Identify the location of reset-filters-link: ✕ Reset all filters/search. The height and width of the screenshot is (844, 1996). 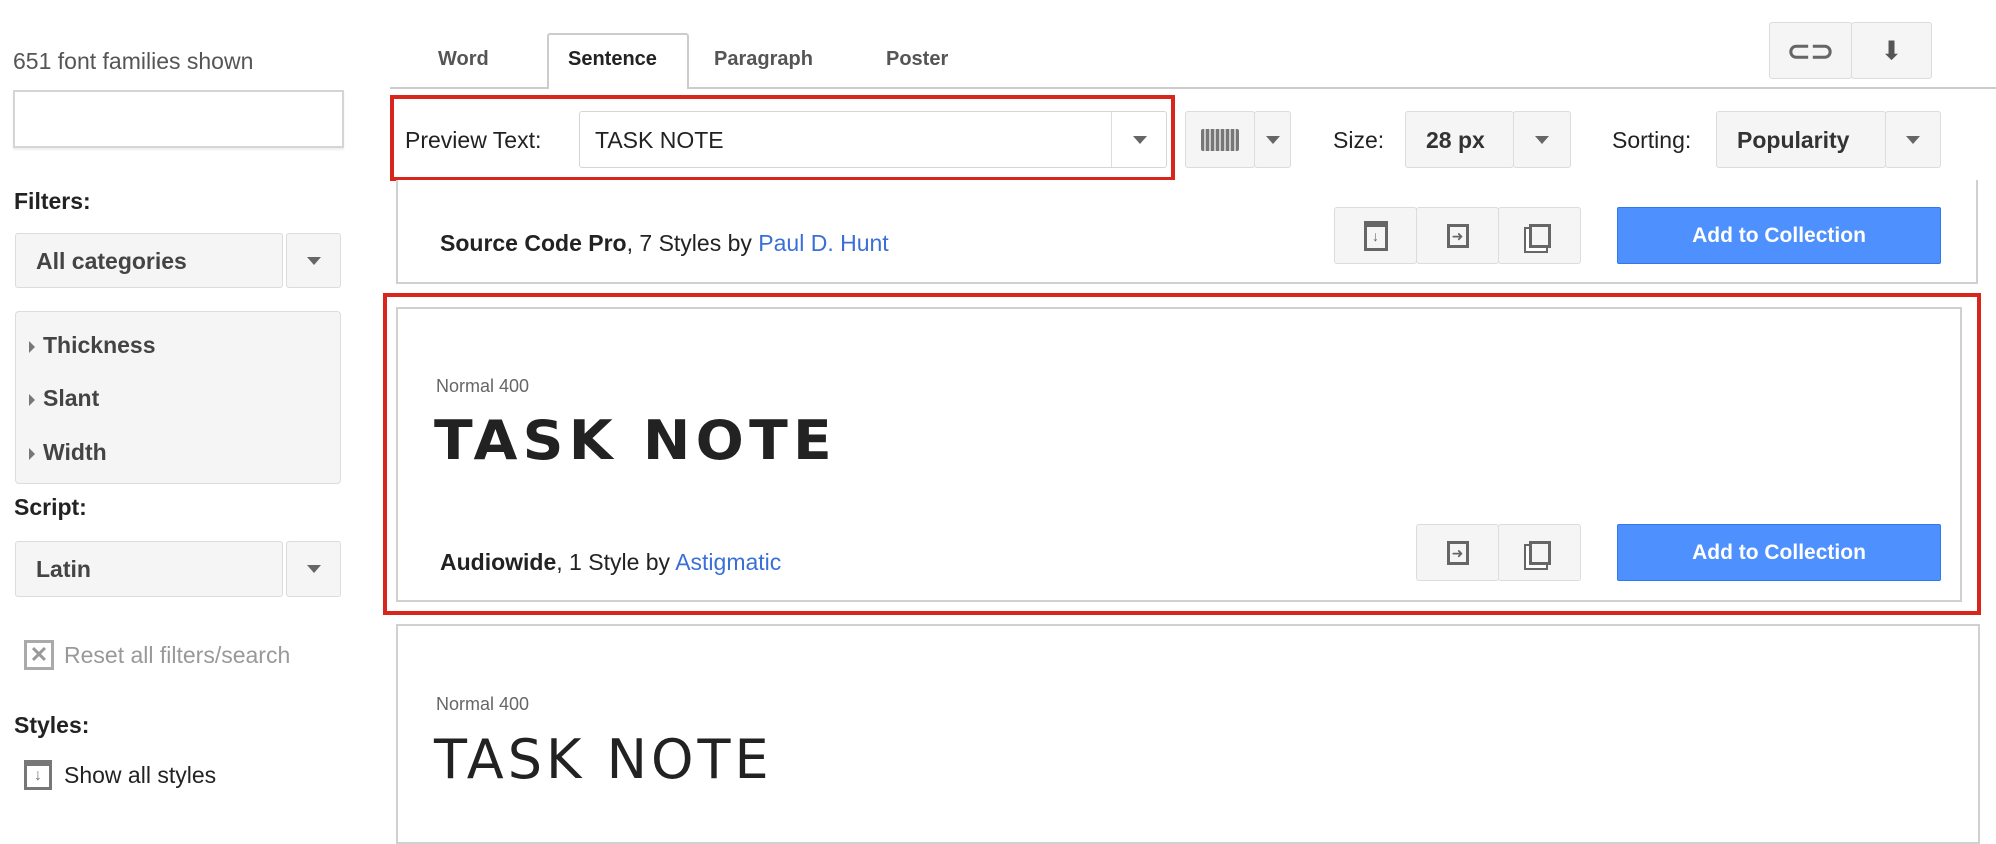
(157, 655).